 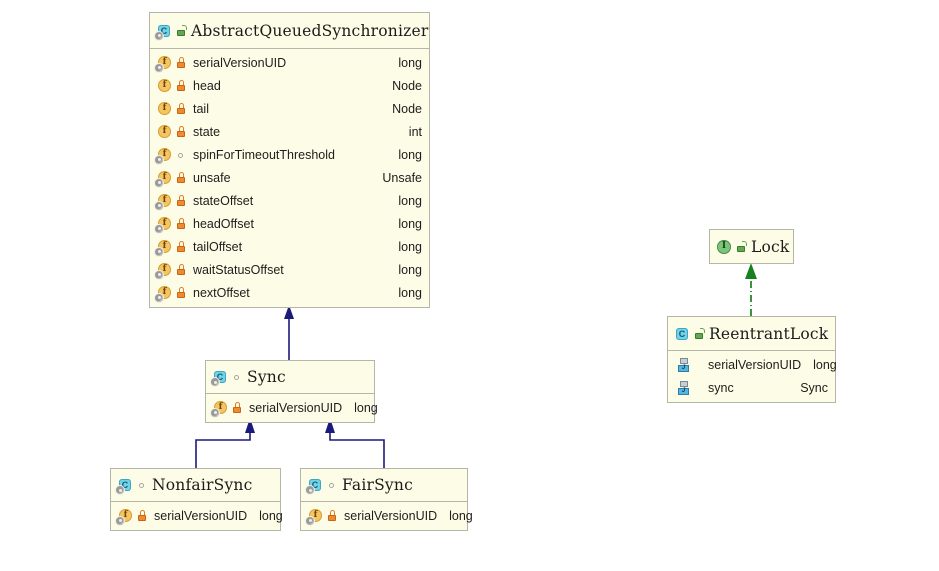 What do you see at coordinates (724, 247) in the screenshot?
I see `interface-icon` at bounding box center [724, 247].